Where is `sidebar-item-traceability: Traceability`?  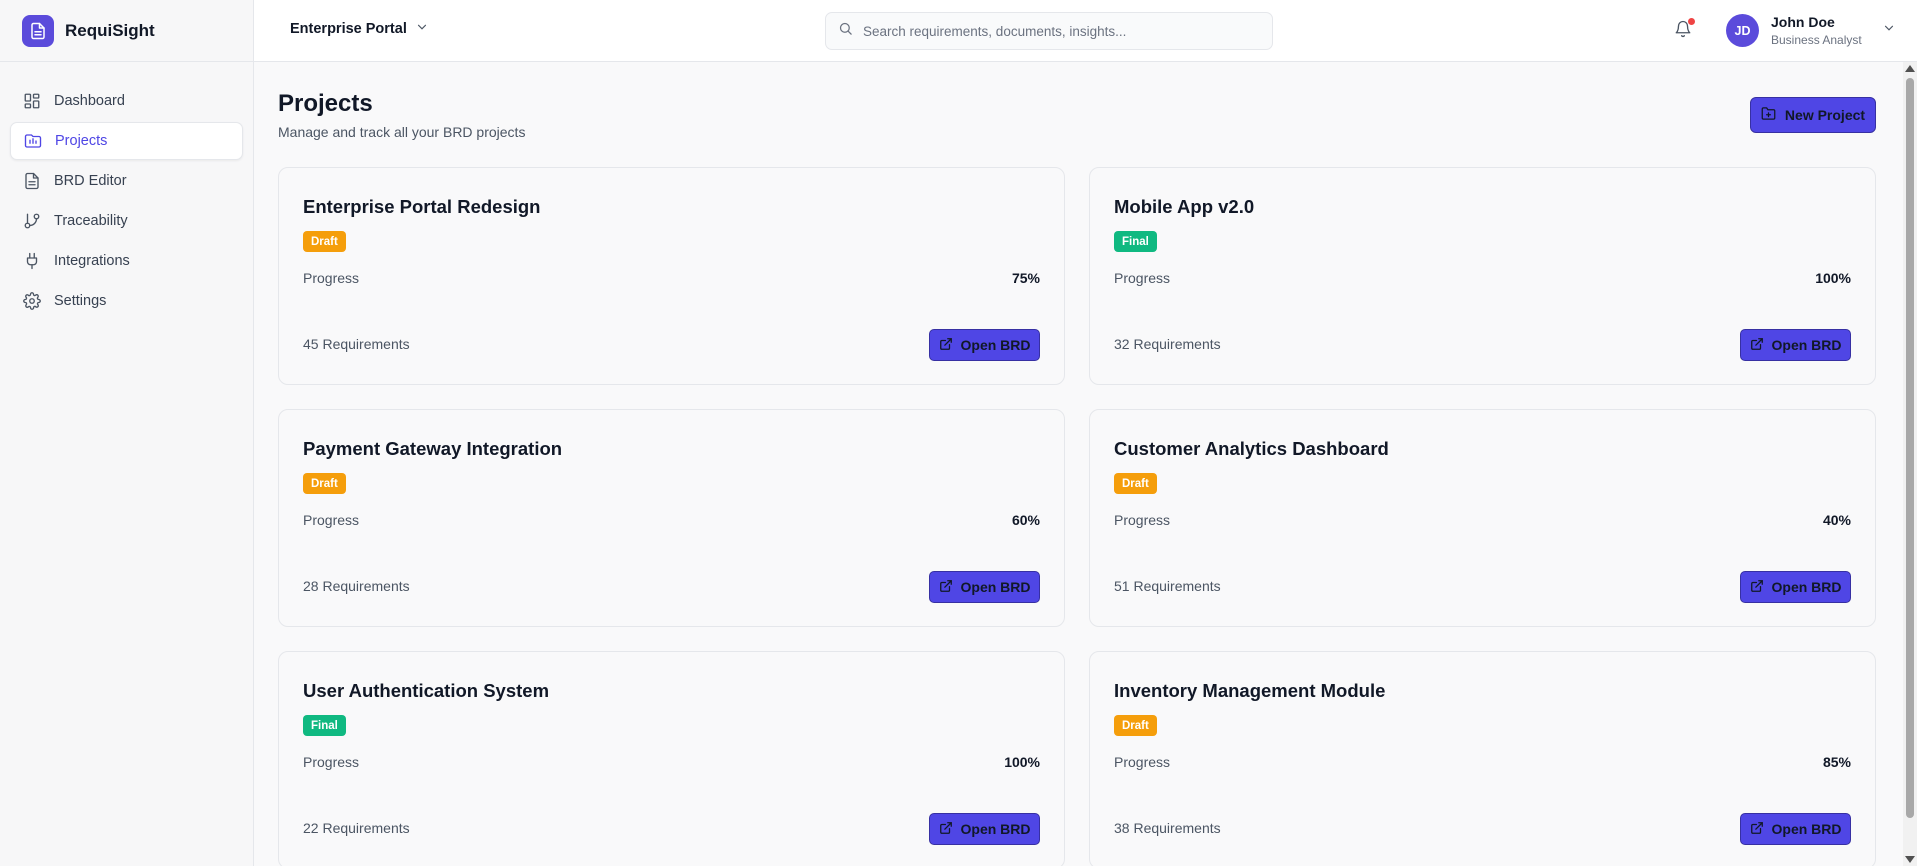
sidebar-item-traceability: Traceability is located at coordinates (126, 221).